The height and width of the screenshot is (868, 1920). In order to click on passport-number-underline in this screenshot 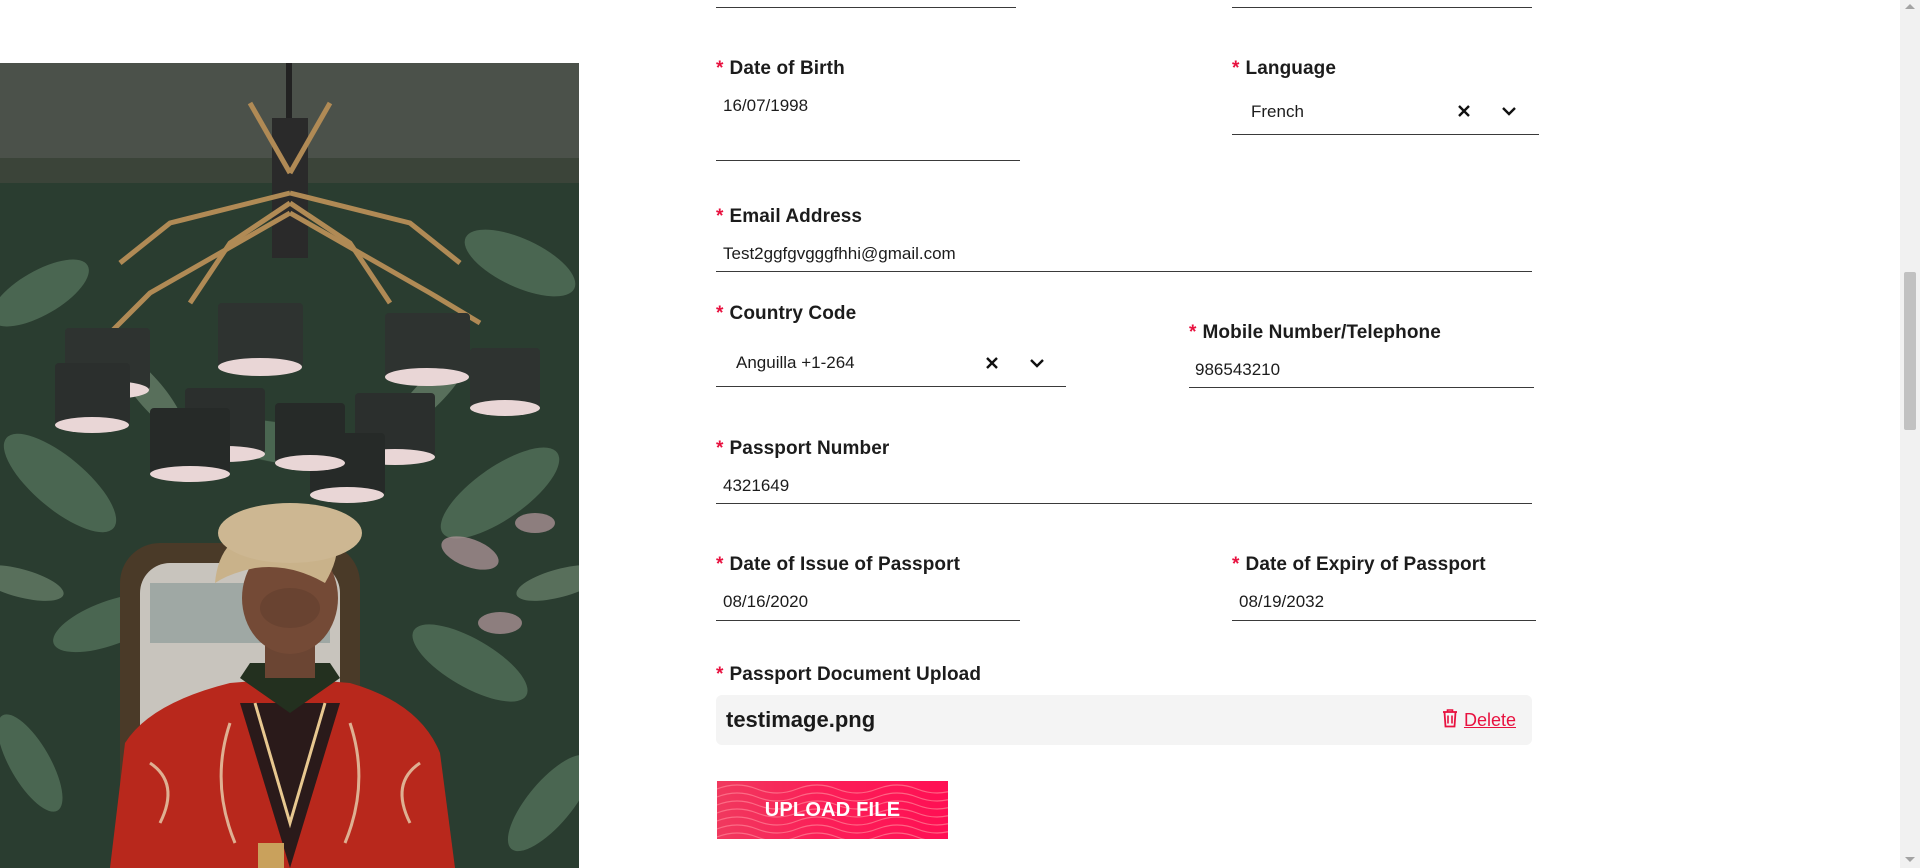, I will do `click(1124, 503)`.